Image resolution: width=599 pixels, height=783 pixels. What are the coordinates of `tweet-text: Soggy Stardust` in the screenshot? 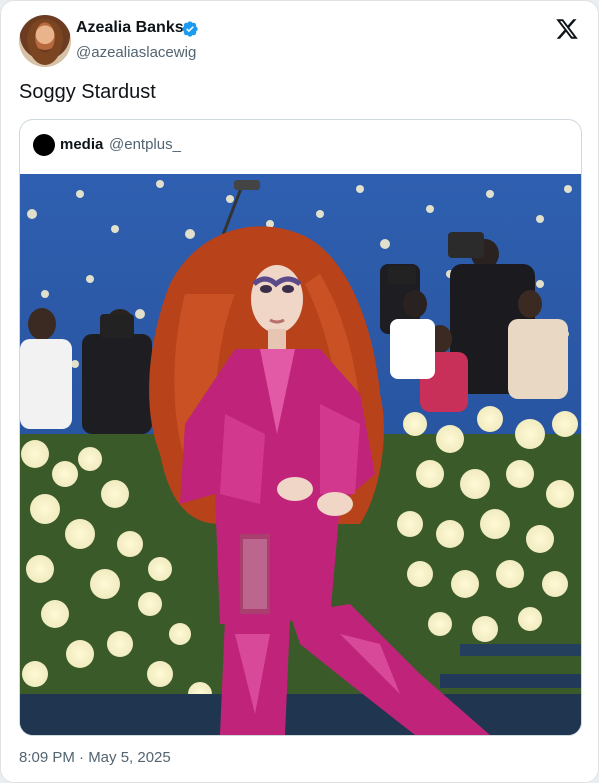 It's located at (87, 92).